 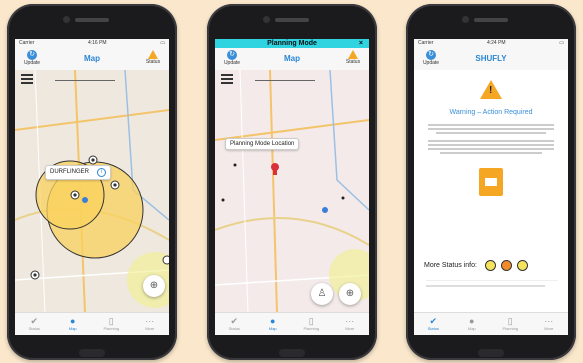 I want to click on clock: 4:24 PM, so click(x=496, y=43).